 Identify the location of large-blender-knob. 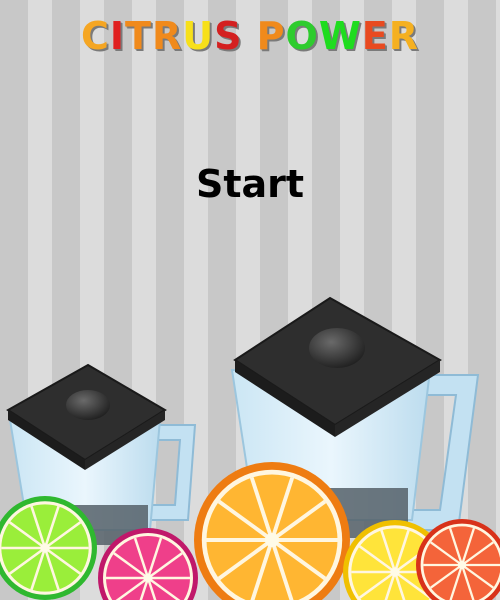
(337, 348).